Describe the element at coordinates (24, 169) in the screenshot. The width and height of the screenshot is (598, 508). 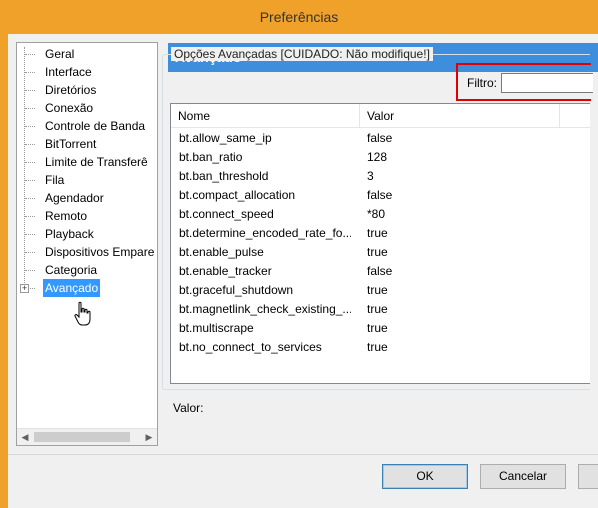
I see `tree-connector-line` at that location.